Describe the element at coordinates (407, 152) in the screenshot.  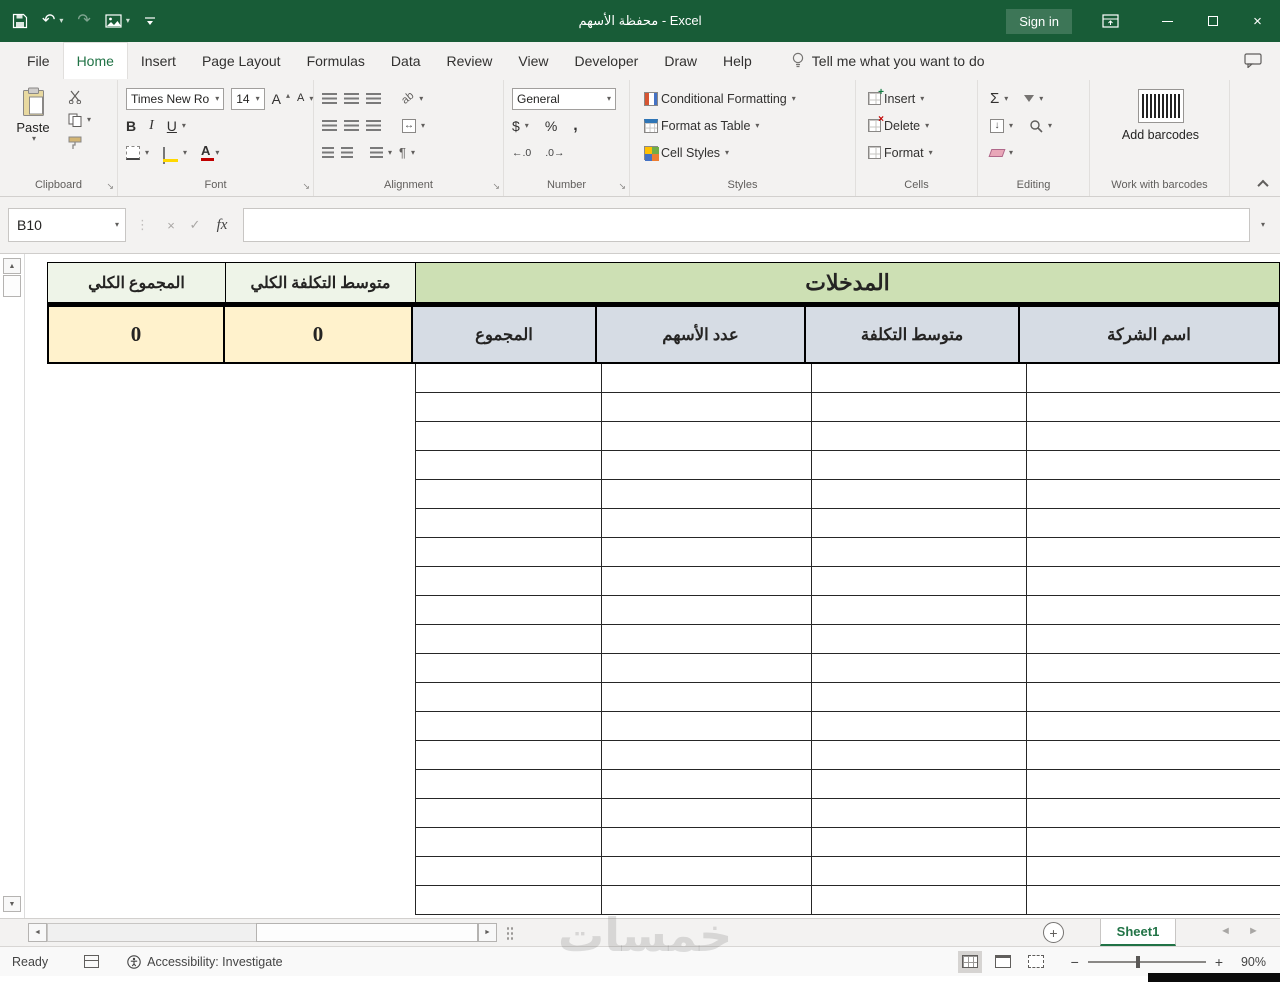
I see `paragraph-direction-icon: ¶ ▾` at that location.